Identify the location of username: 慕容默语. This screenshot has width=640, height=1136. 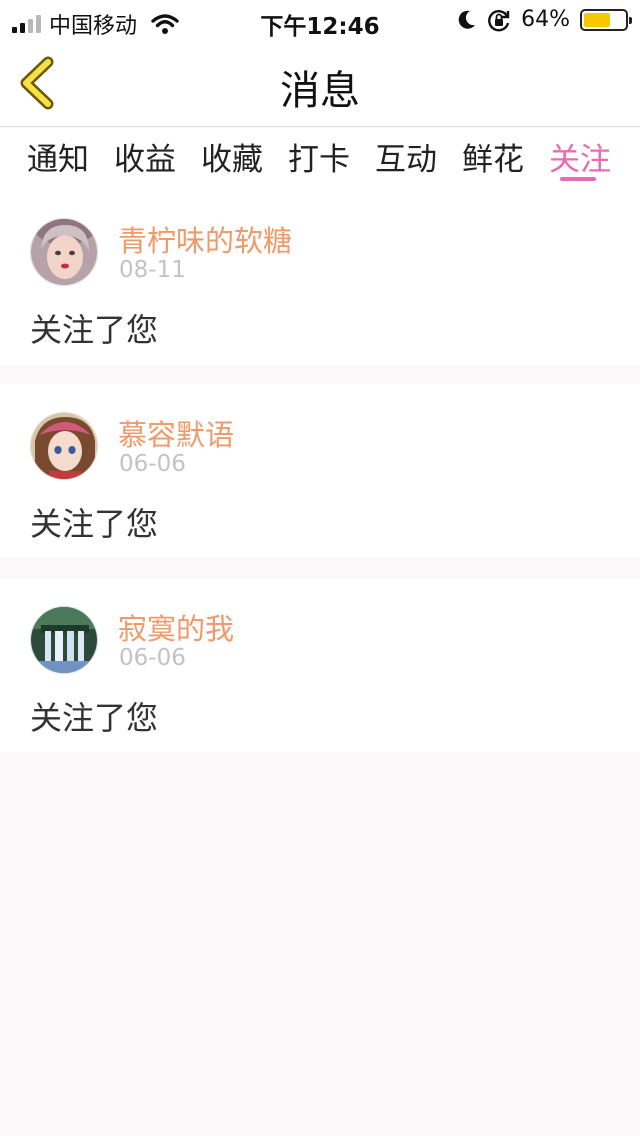
(176, 433).